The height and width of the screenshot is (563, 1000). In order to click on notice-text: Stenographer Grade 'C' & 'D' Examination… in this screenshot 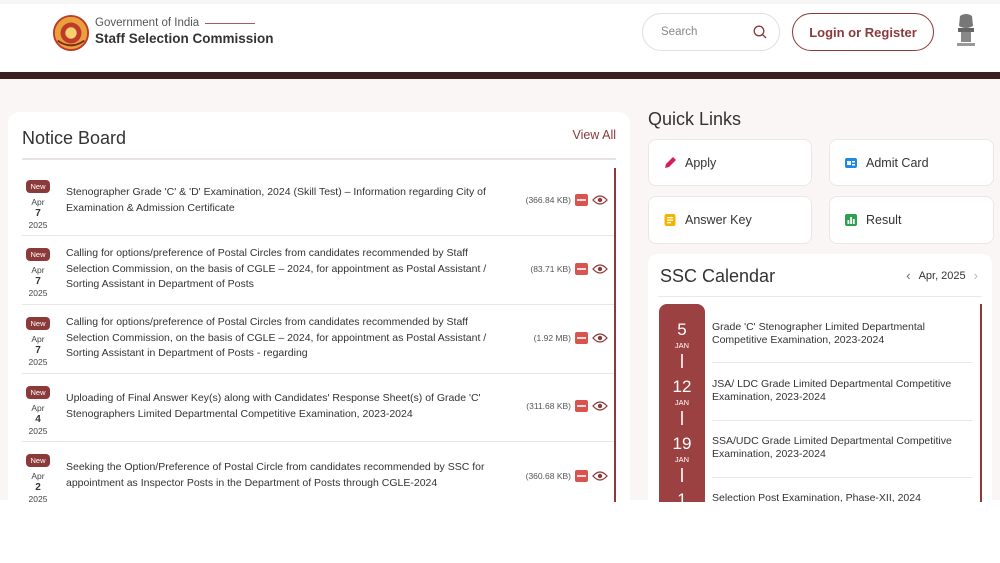, I will do `click(286, 200)`.